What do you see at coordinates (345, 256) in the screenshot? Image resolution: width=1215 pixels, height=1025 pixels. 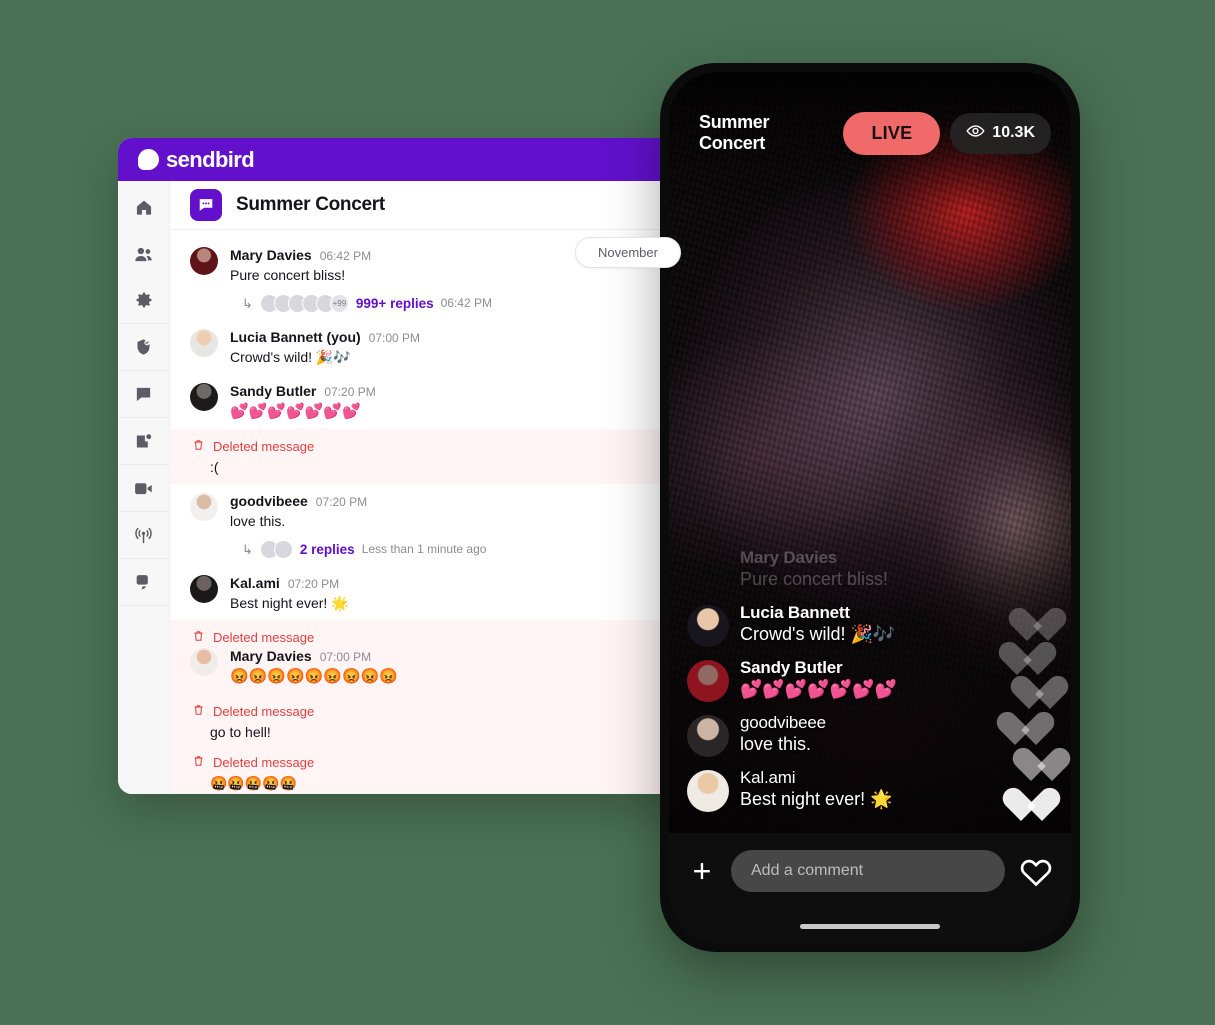 I see `message-time: 06:42 PM` at bounding box center [345, 256].